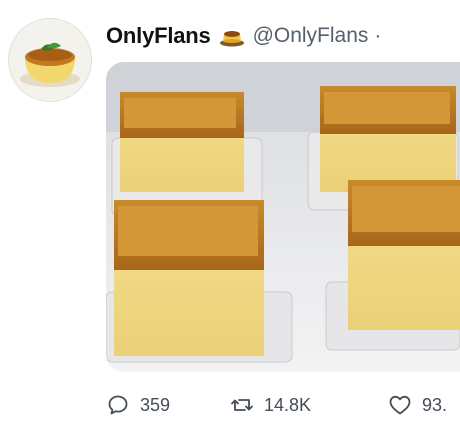 The image size is (460, 434). What do you see at coordinates (118, 405) in the screenshot?
I see `reply-icon` at bounding box center [118, 405].